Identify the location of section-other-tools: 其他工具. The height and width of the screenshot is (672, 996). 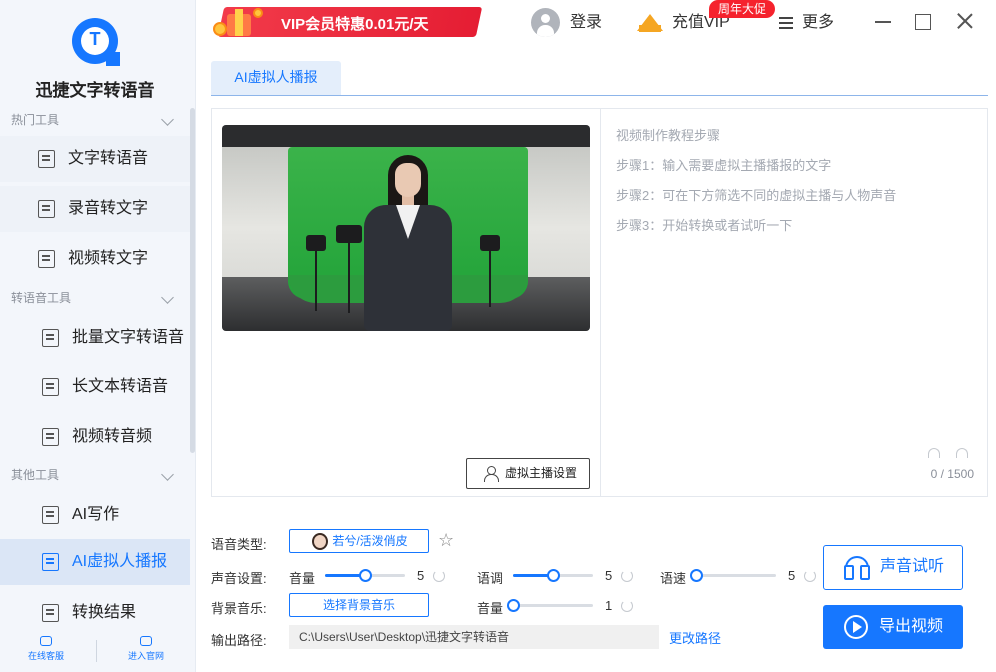
(95, 475).